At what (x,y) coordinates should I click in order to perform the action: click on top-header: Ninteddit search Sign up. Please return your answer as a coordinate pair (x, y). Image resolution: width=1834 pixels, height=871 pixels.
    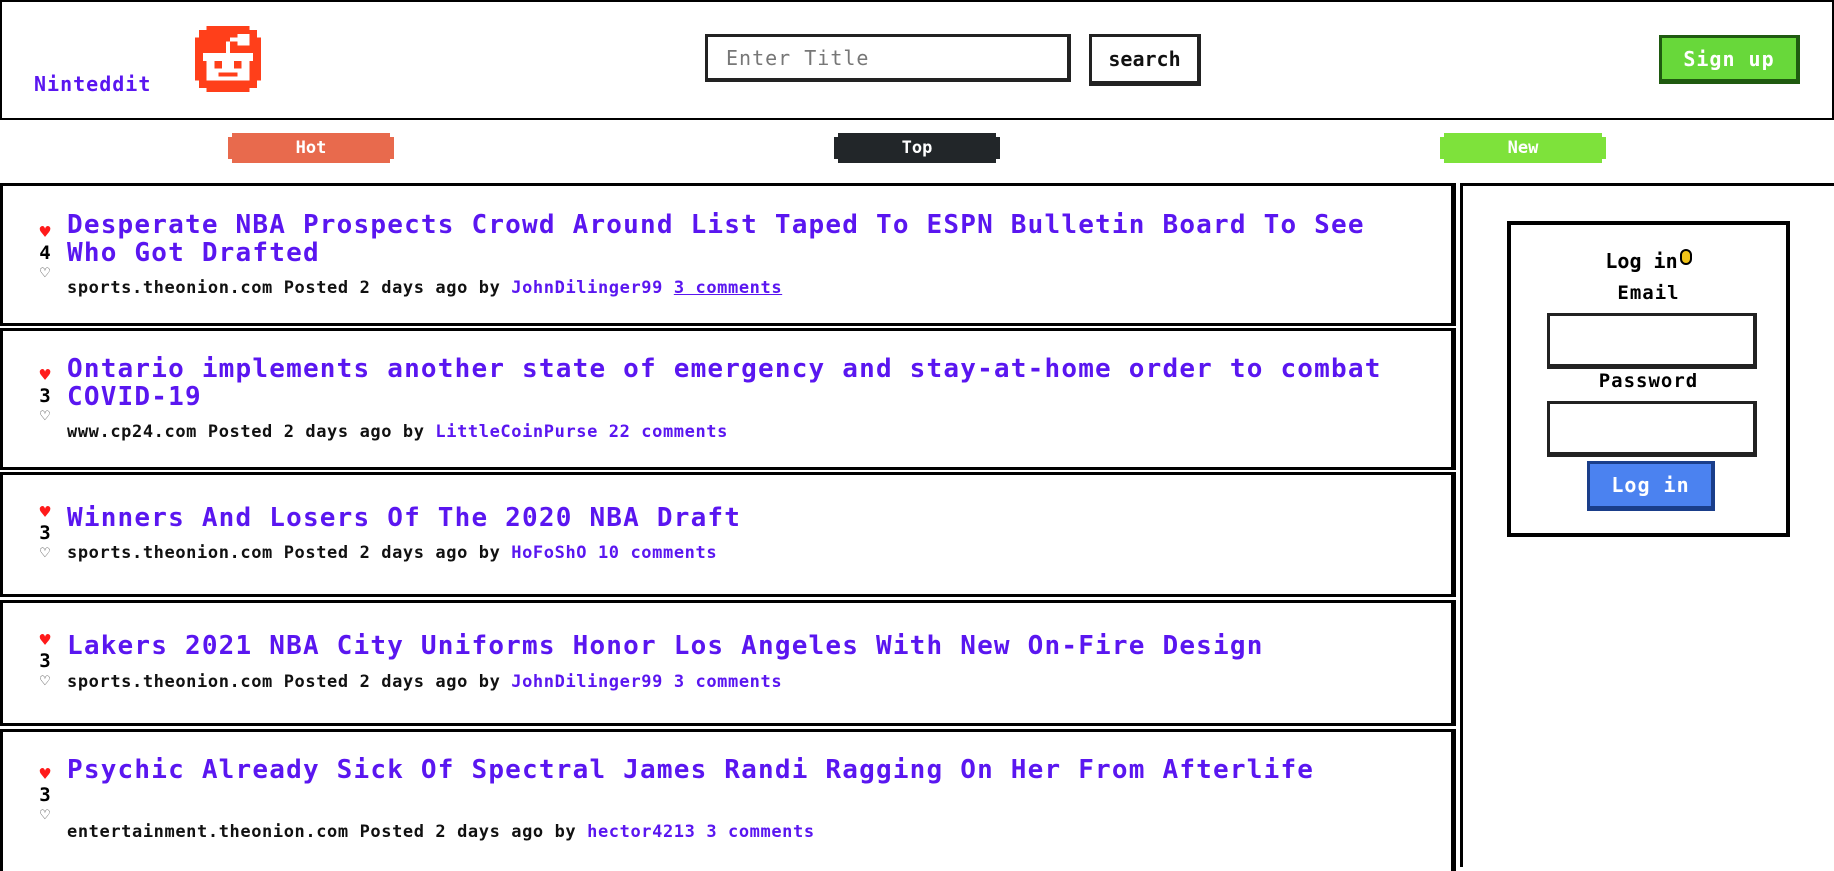
    Looking at the image, I should click on (917, 60).